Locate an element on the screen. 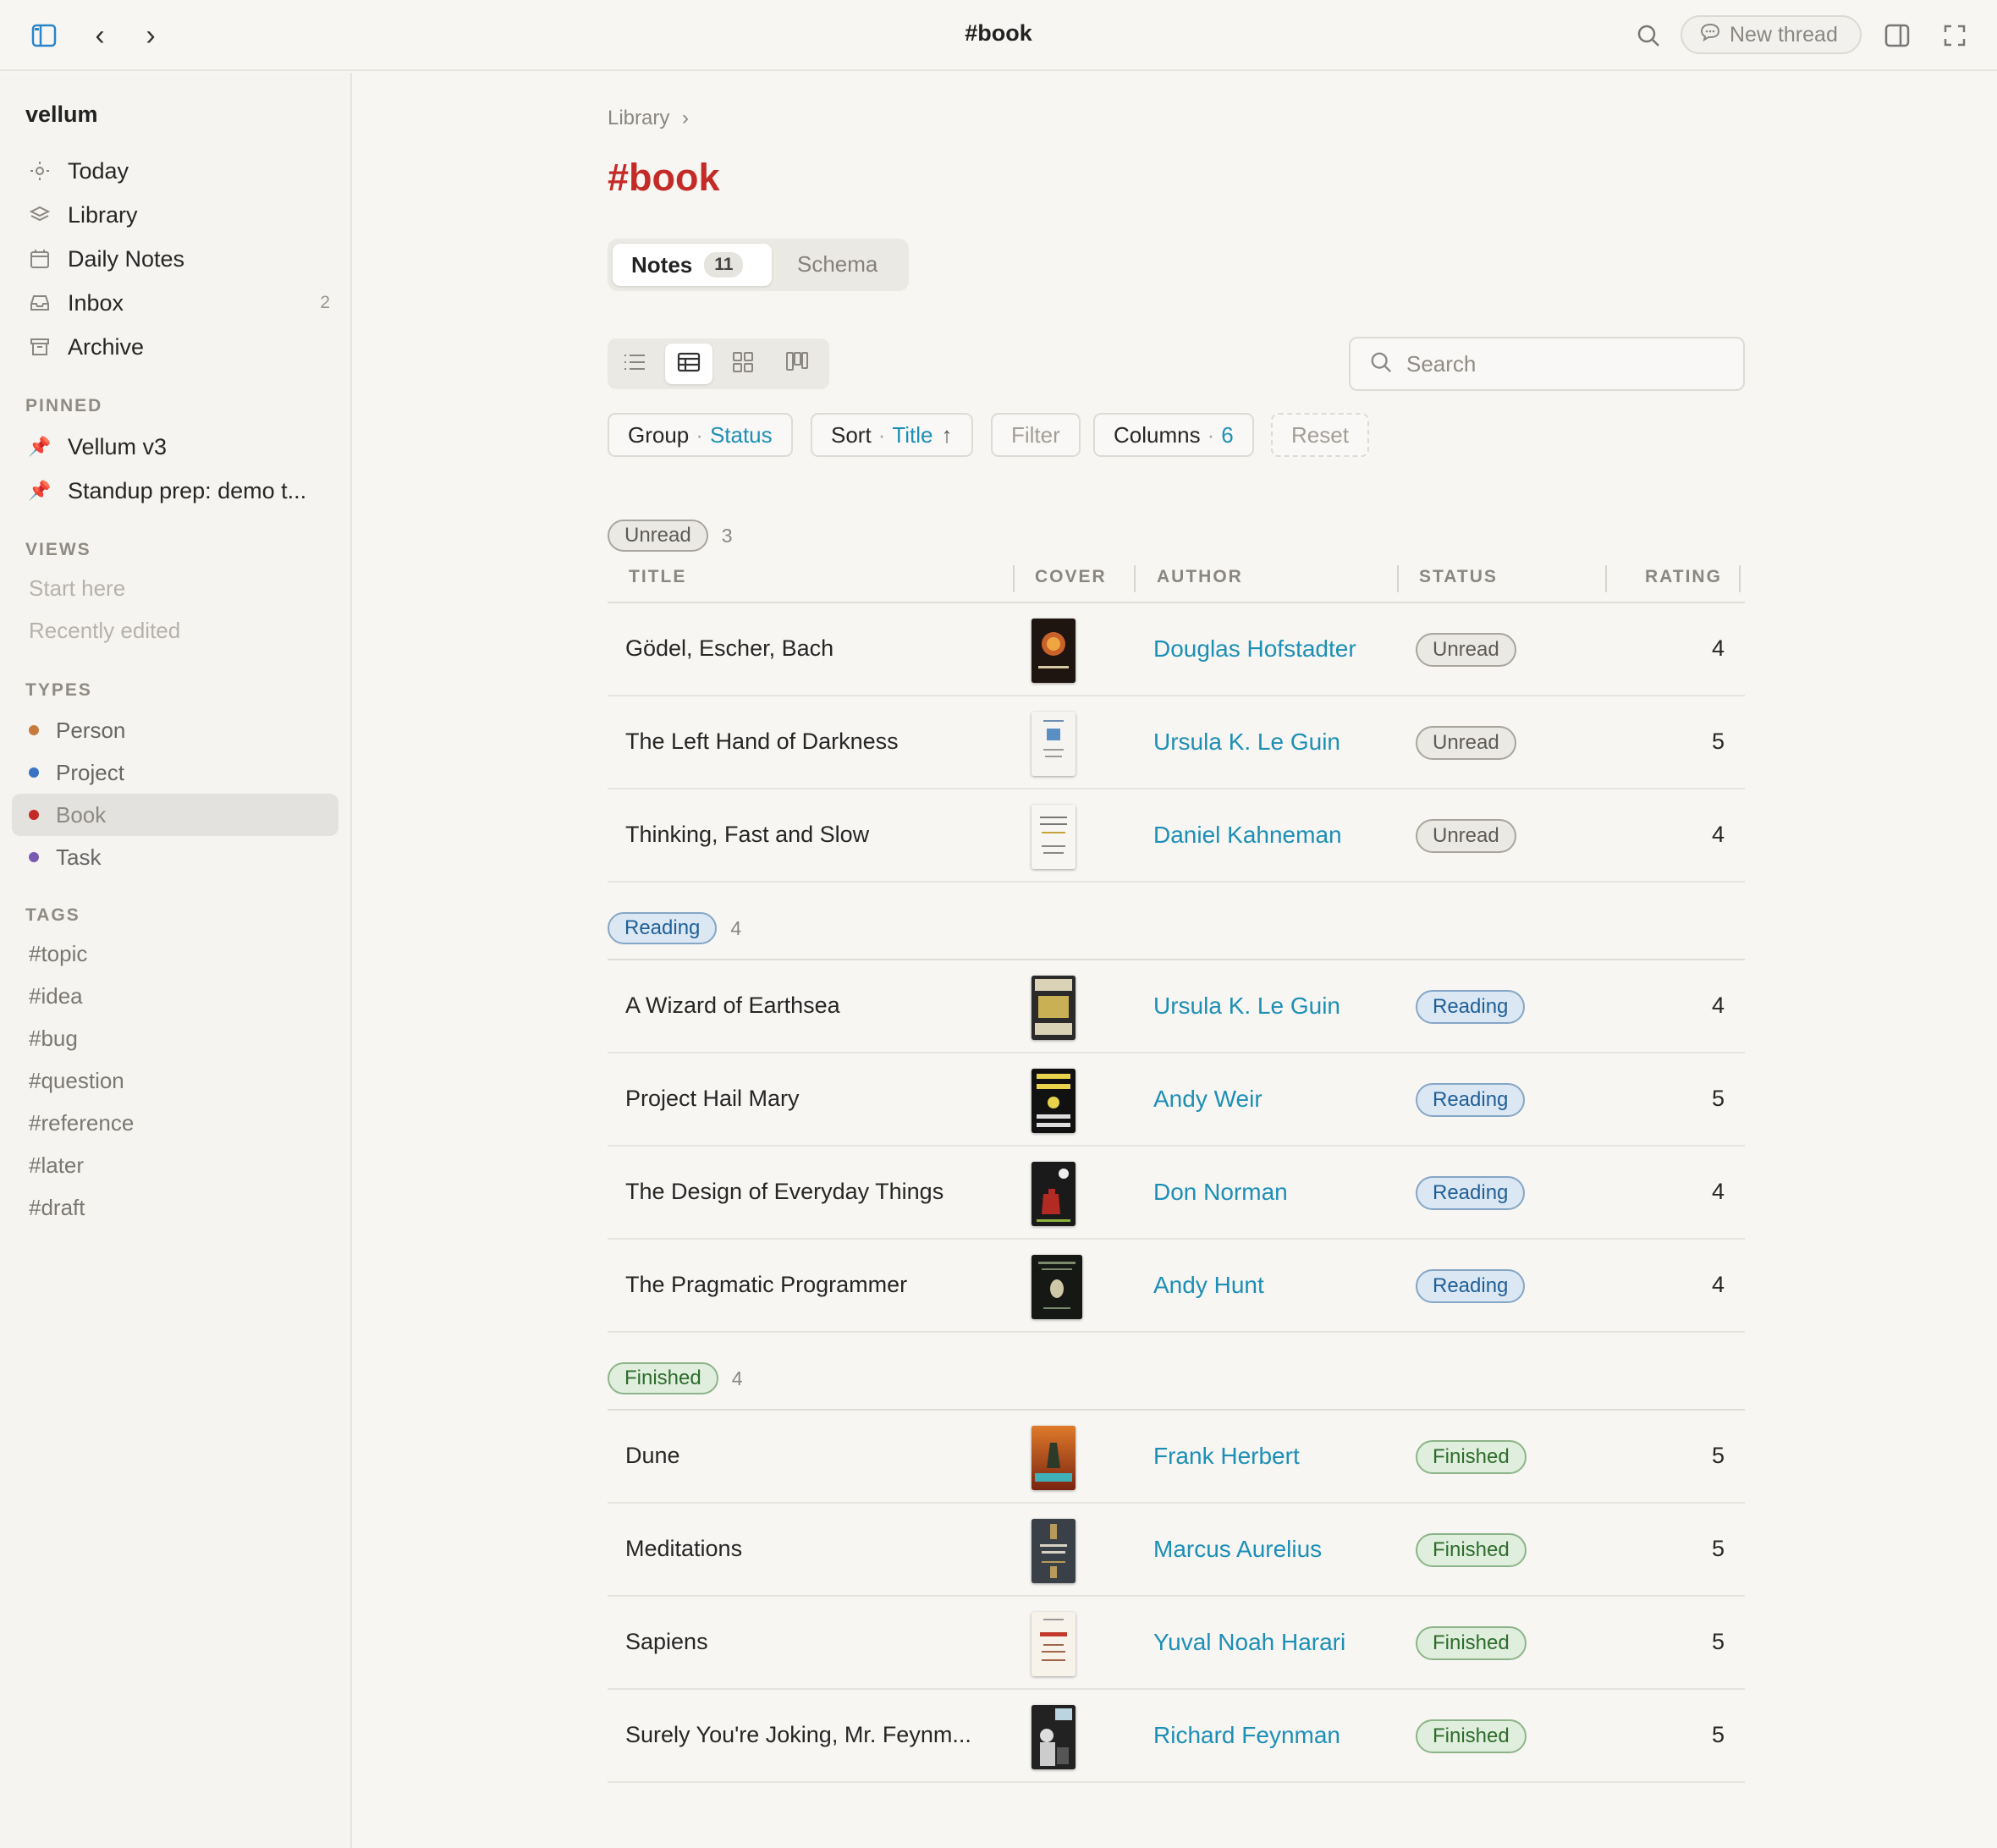  group-header-finished: Finished 4 is located at coordinates (675, 1378).